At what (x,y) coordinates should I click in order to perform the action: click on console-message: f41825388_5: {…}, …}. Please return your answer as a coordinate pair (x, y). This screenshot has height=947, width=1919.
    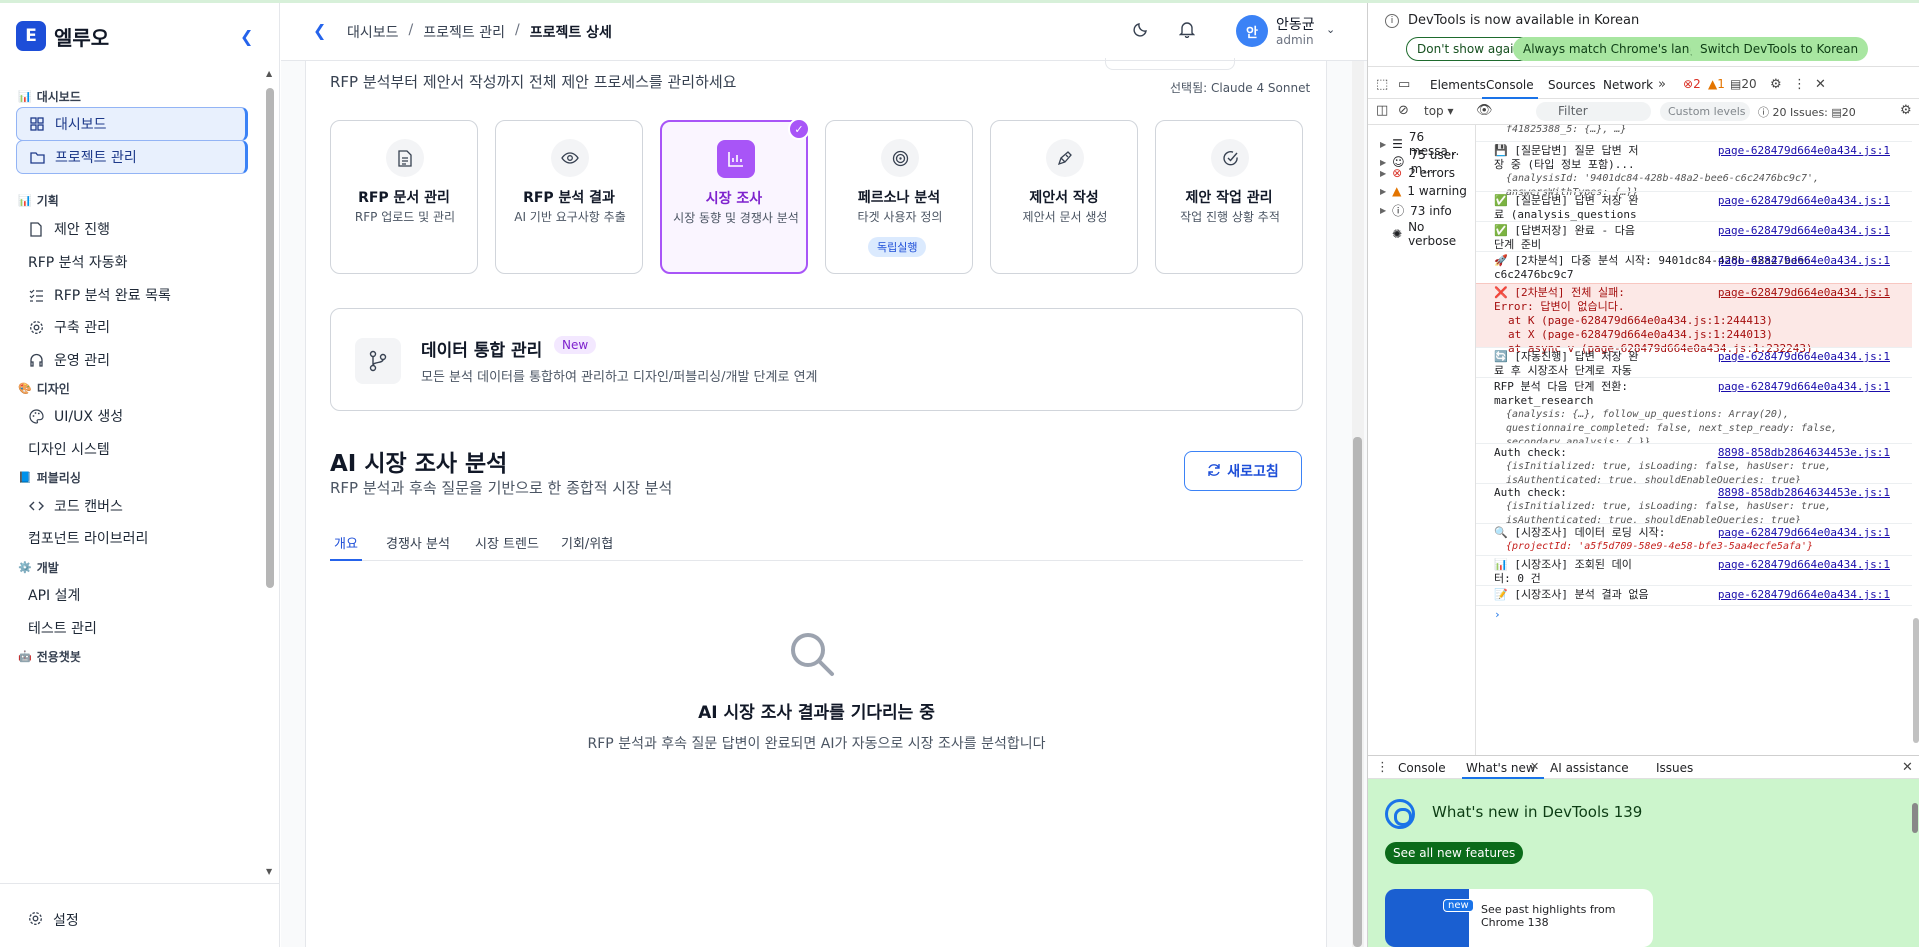
    Looking at the image, I should click on (1694, 133).